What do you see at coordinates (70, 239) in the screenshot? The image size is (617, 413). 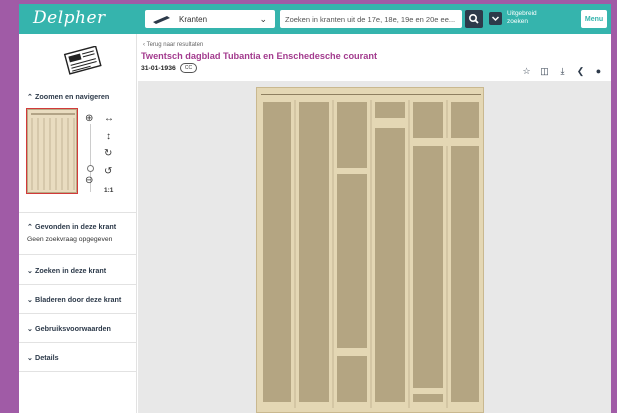 I see `no-query-text: Geen zoekvraag opgegeven` at bounding box center [70, 239].